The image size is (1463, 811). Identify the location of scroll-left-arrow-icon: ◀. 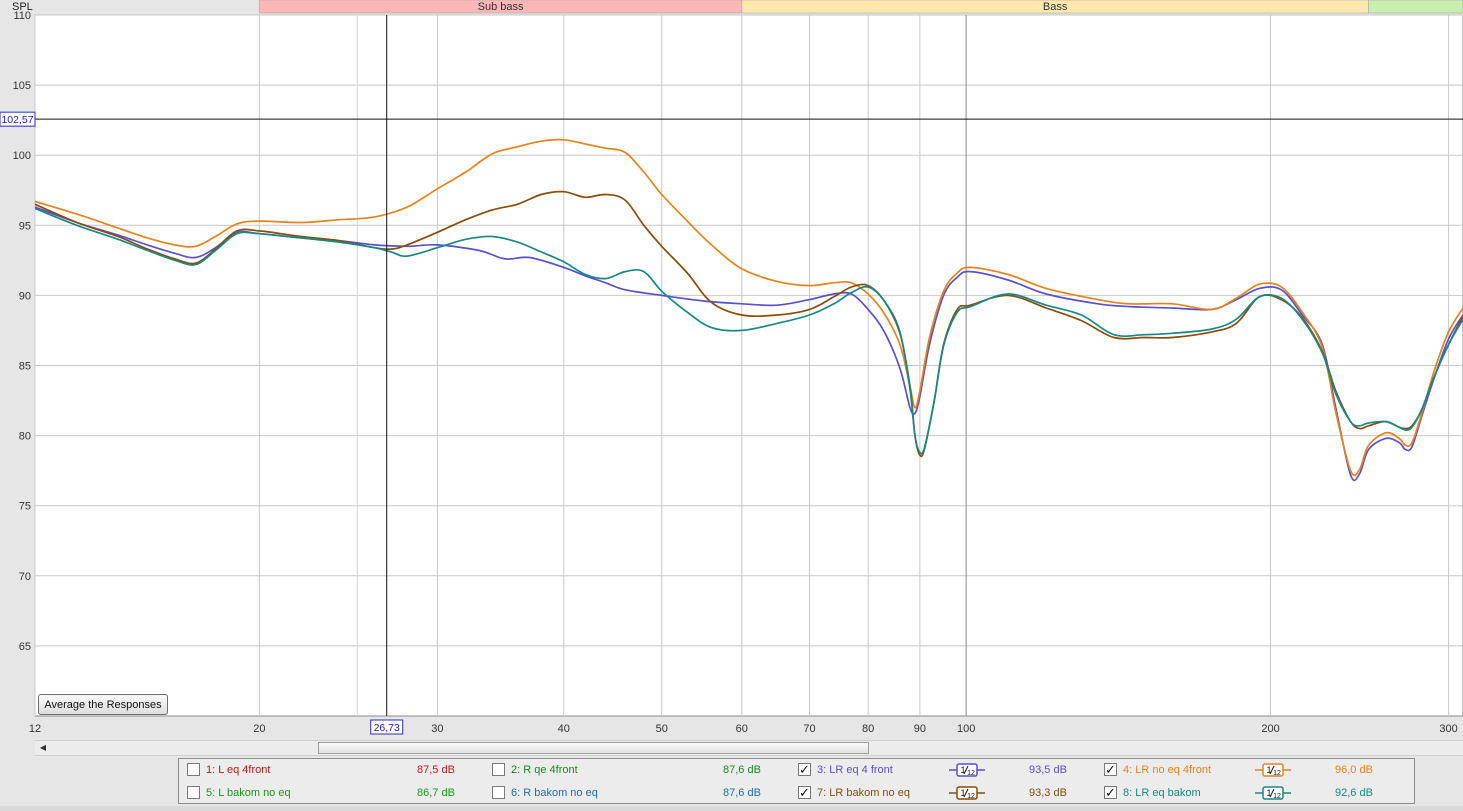
(43, 748).